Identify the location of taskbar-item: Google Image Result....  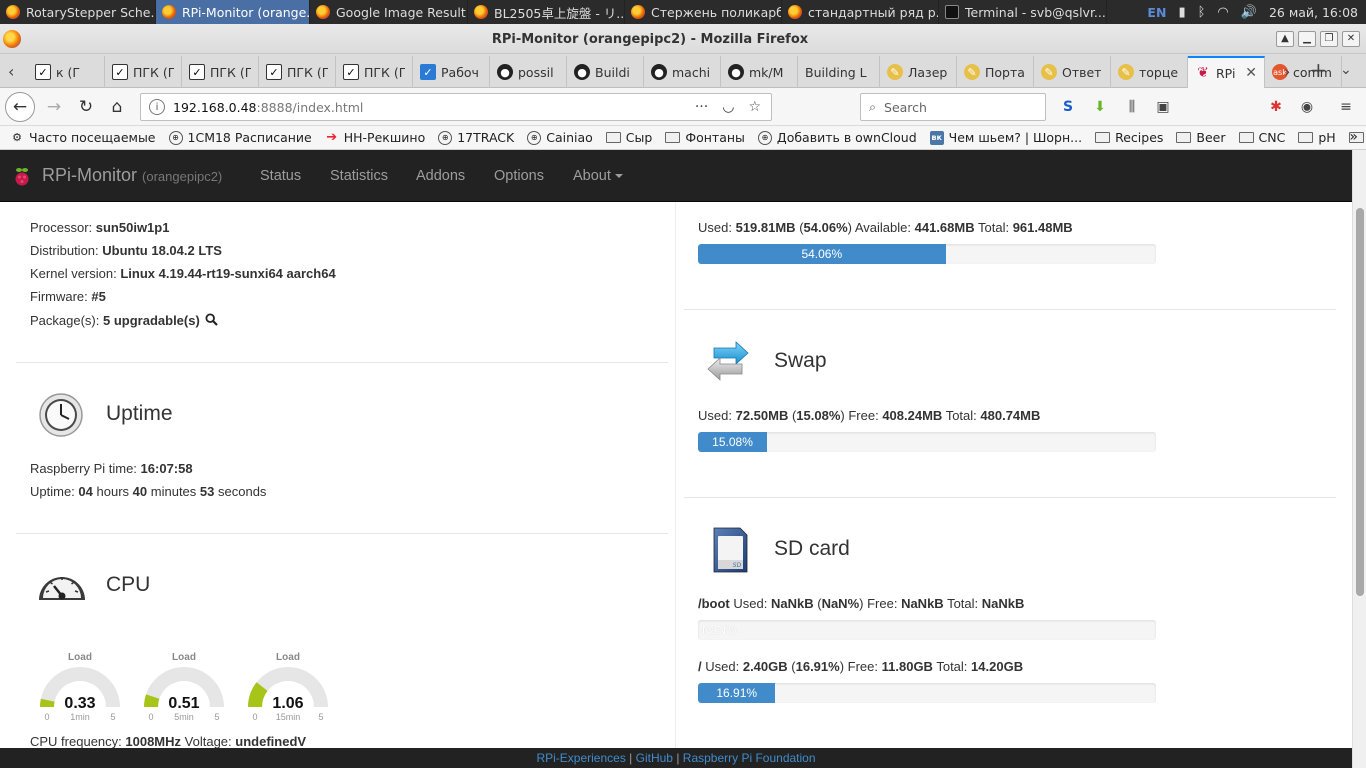
(389, 12).